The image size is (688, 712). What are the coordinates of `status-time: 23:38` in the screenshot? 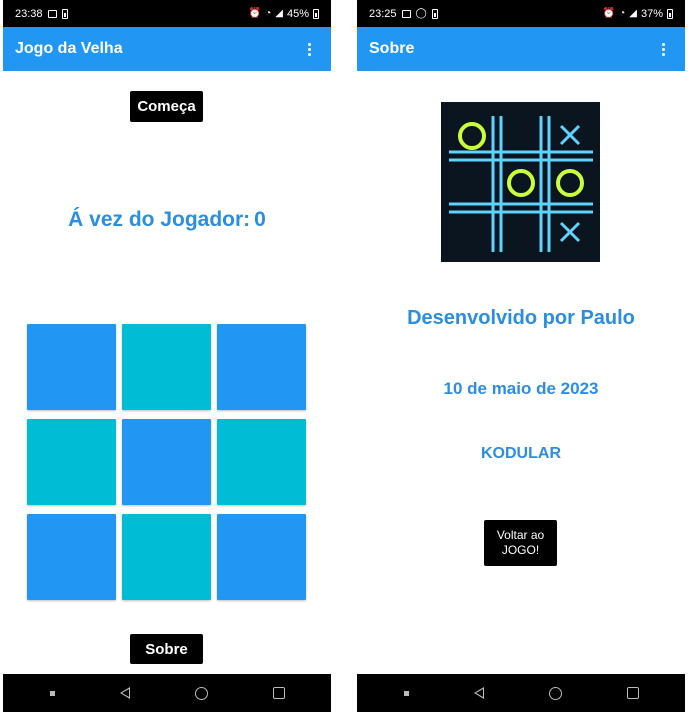 It's located at (29, 13).